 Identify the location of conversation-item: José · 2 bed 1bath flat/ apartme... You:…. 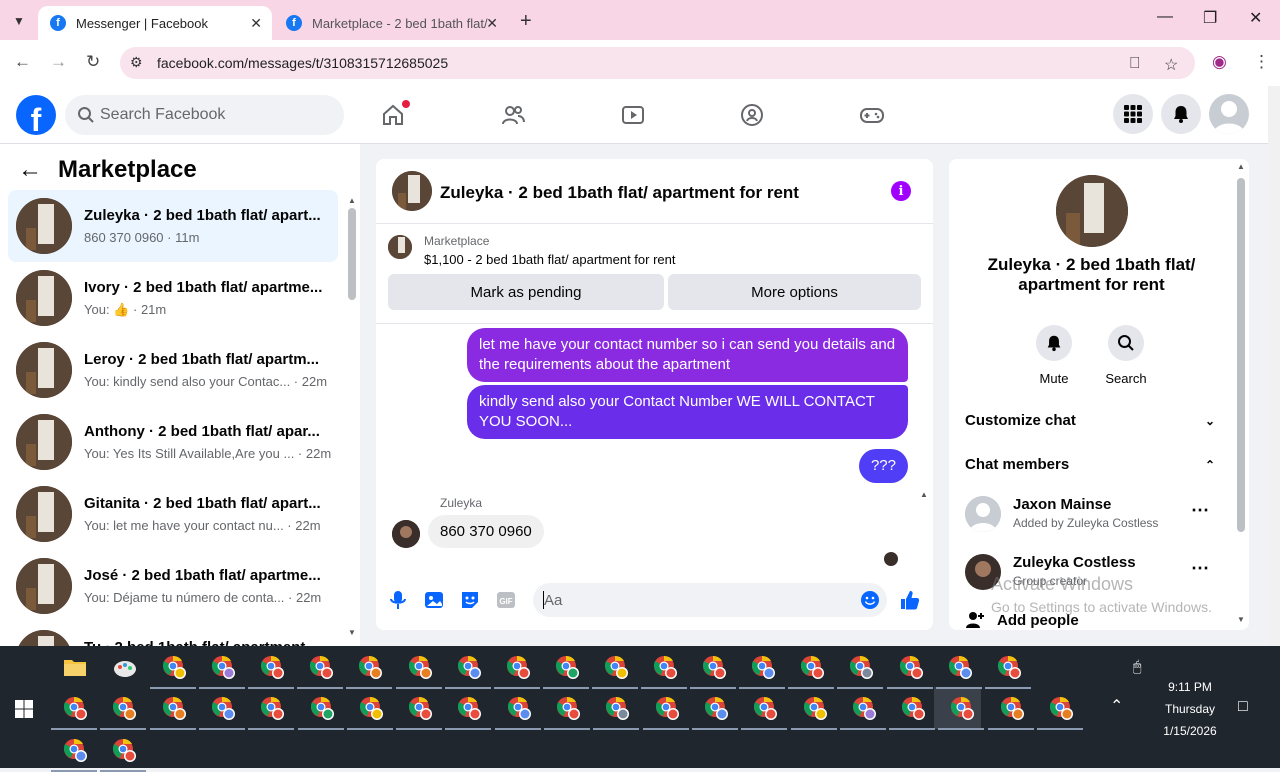
(173, 586).